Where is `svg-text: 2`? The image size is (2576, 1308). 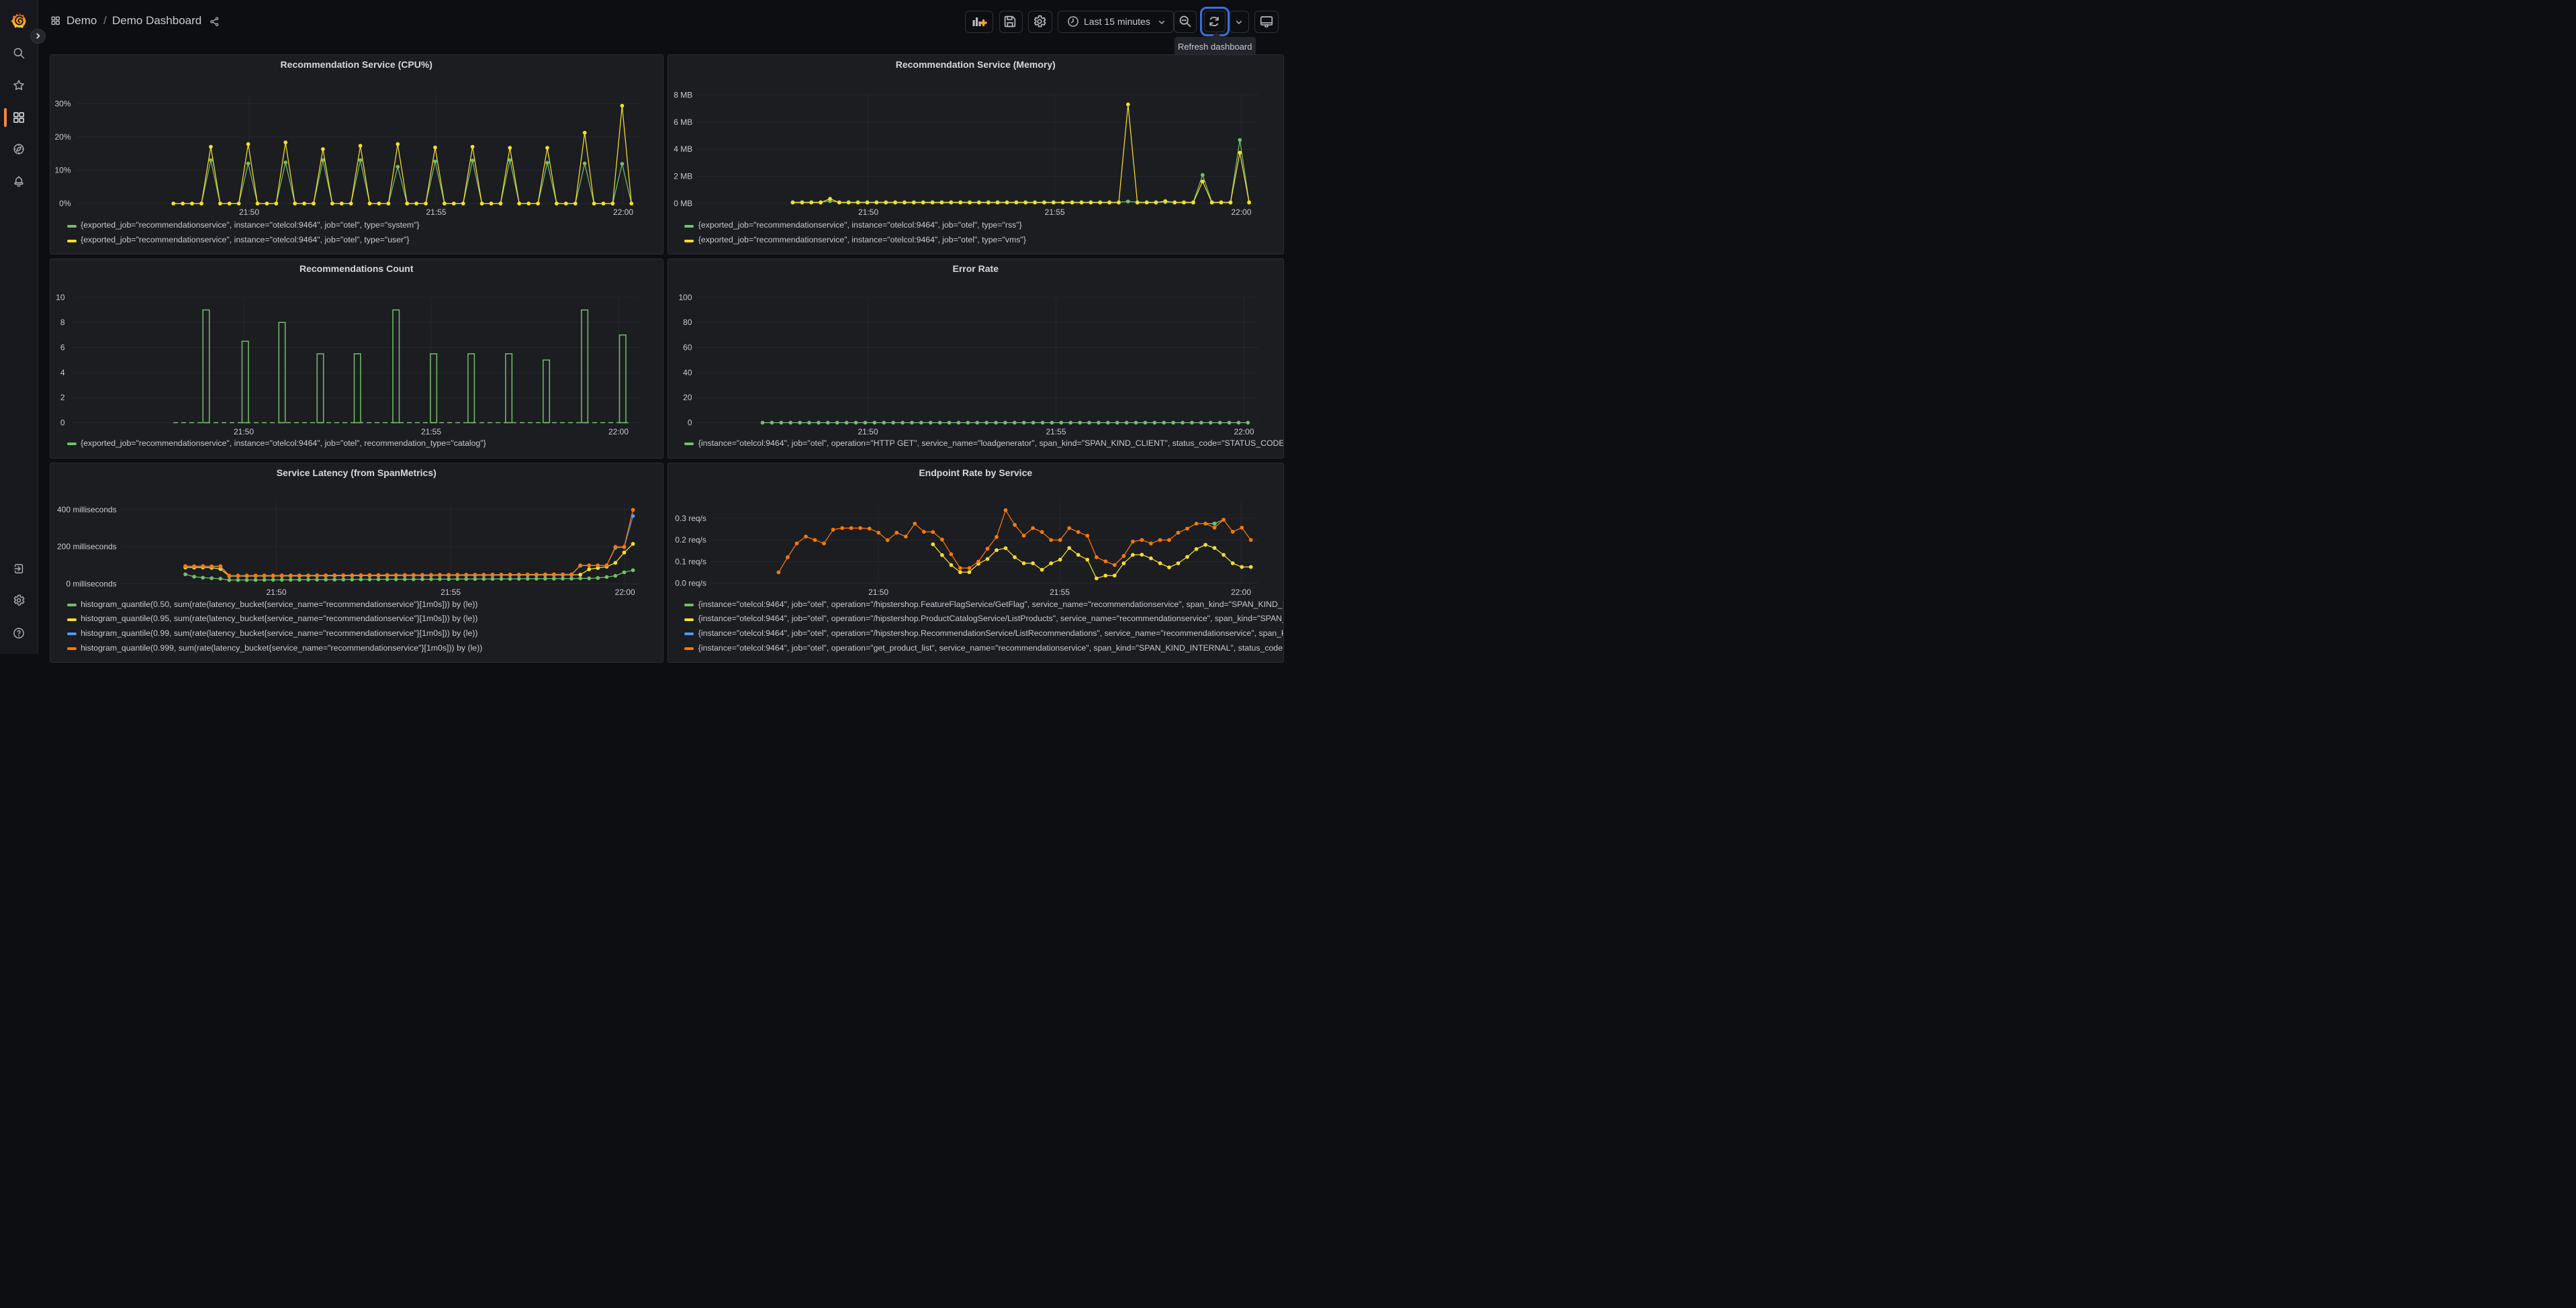 svg-text: 2 is located at coordinates (62, 398).